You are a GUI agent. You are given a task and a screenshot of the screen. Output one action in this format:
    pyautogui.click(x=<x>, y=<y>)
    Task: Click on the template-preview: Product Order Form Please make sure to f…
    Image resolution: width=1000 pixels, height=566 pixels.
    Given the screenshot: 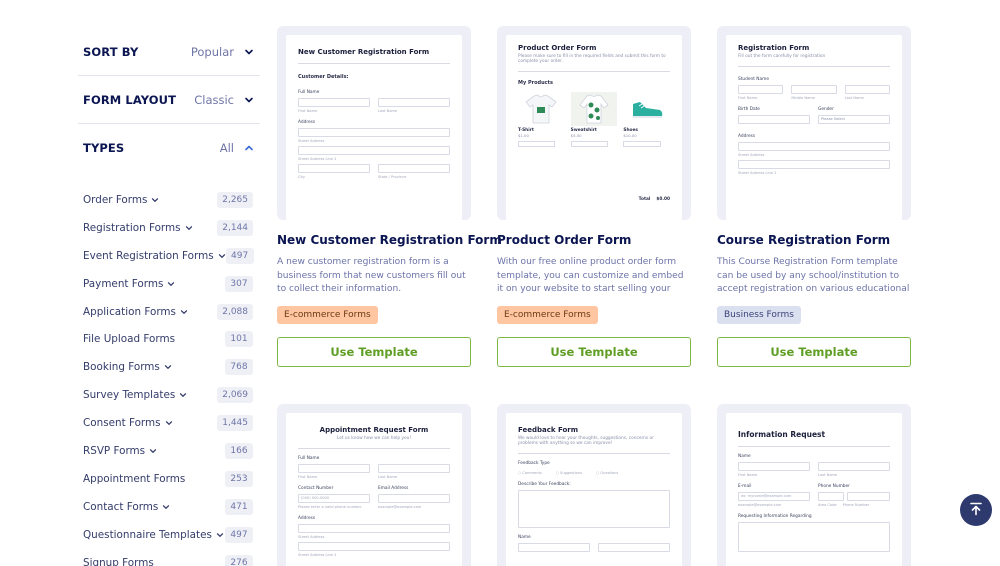 What is the action you would take?
    pyautogui.click(x=594, y=123)
    